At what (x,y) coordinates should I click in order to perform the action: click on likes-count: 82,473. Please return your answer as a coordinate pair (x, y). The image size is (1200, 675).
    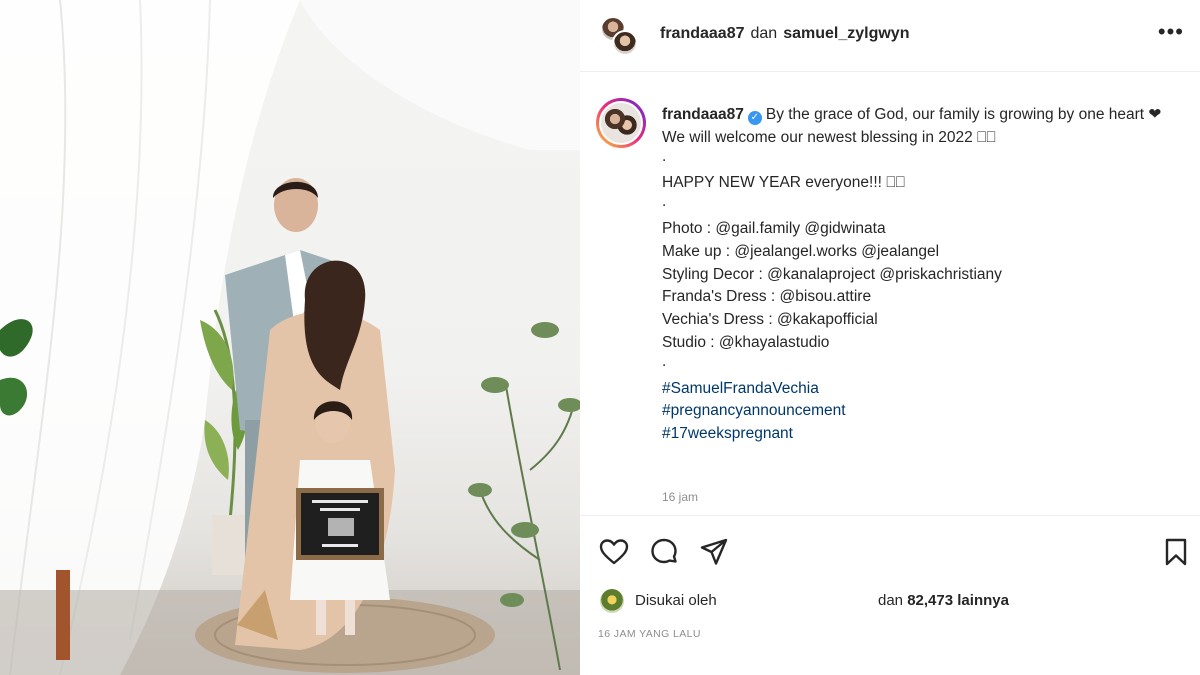
    Looking at the image, I should click on (930, 600).